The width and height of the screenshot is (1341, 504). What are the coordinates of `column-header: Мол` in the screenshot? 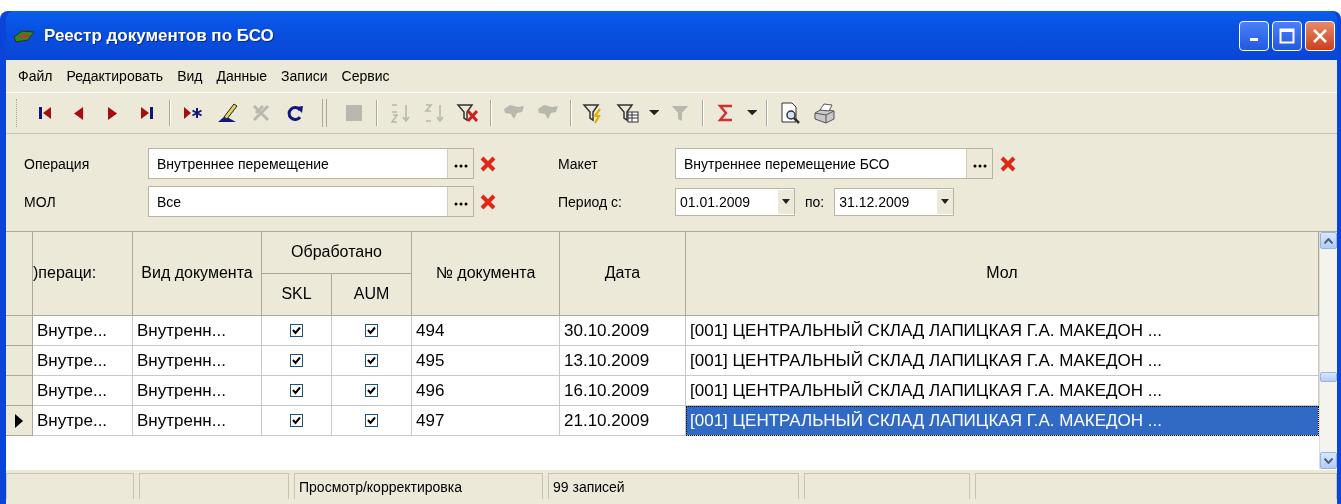 It's located at (1002, 274).